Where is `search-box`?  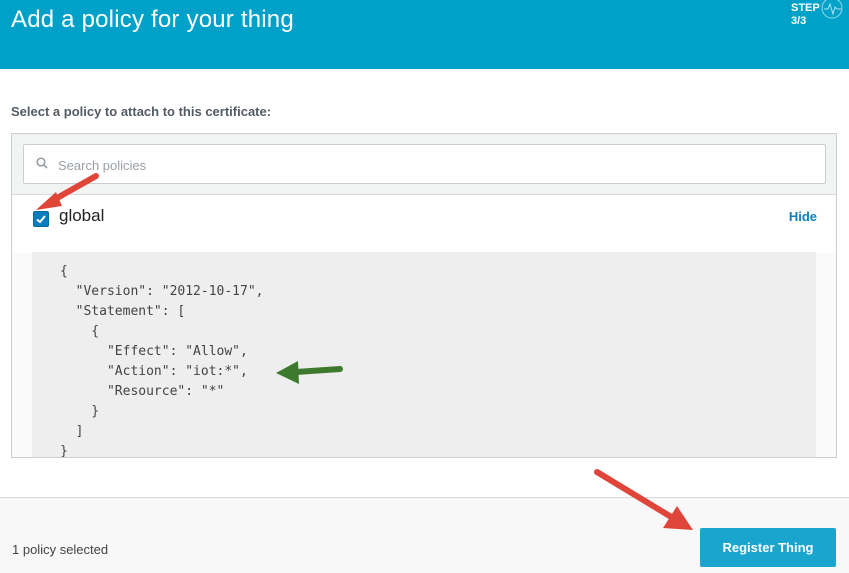
search-box is located at coordinates (424, 164).